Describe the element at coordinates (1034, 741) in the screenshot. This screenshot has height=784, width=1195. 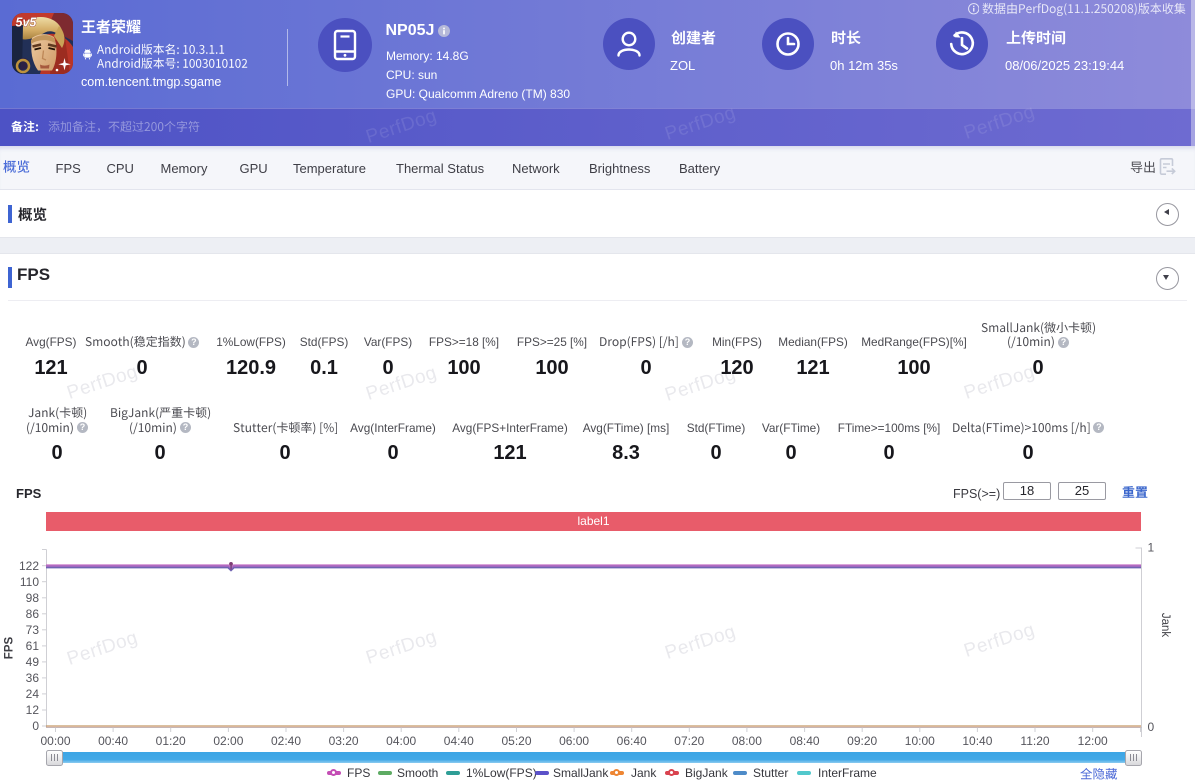
I see `svg-text: 11:20` at that location.